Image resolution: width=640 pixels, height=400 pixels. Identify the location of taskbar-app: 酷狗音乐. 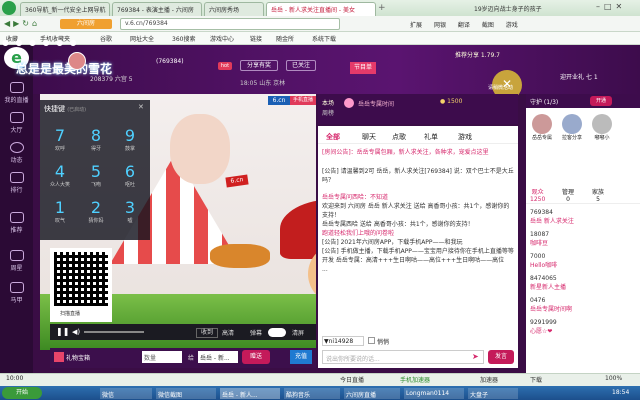
(312, 393).